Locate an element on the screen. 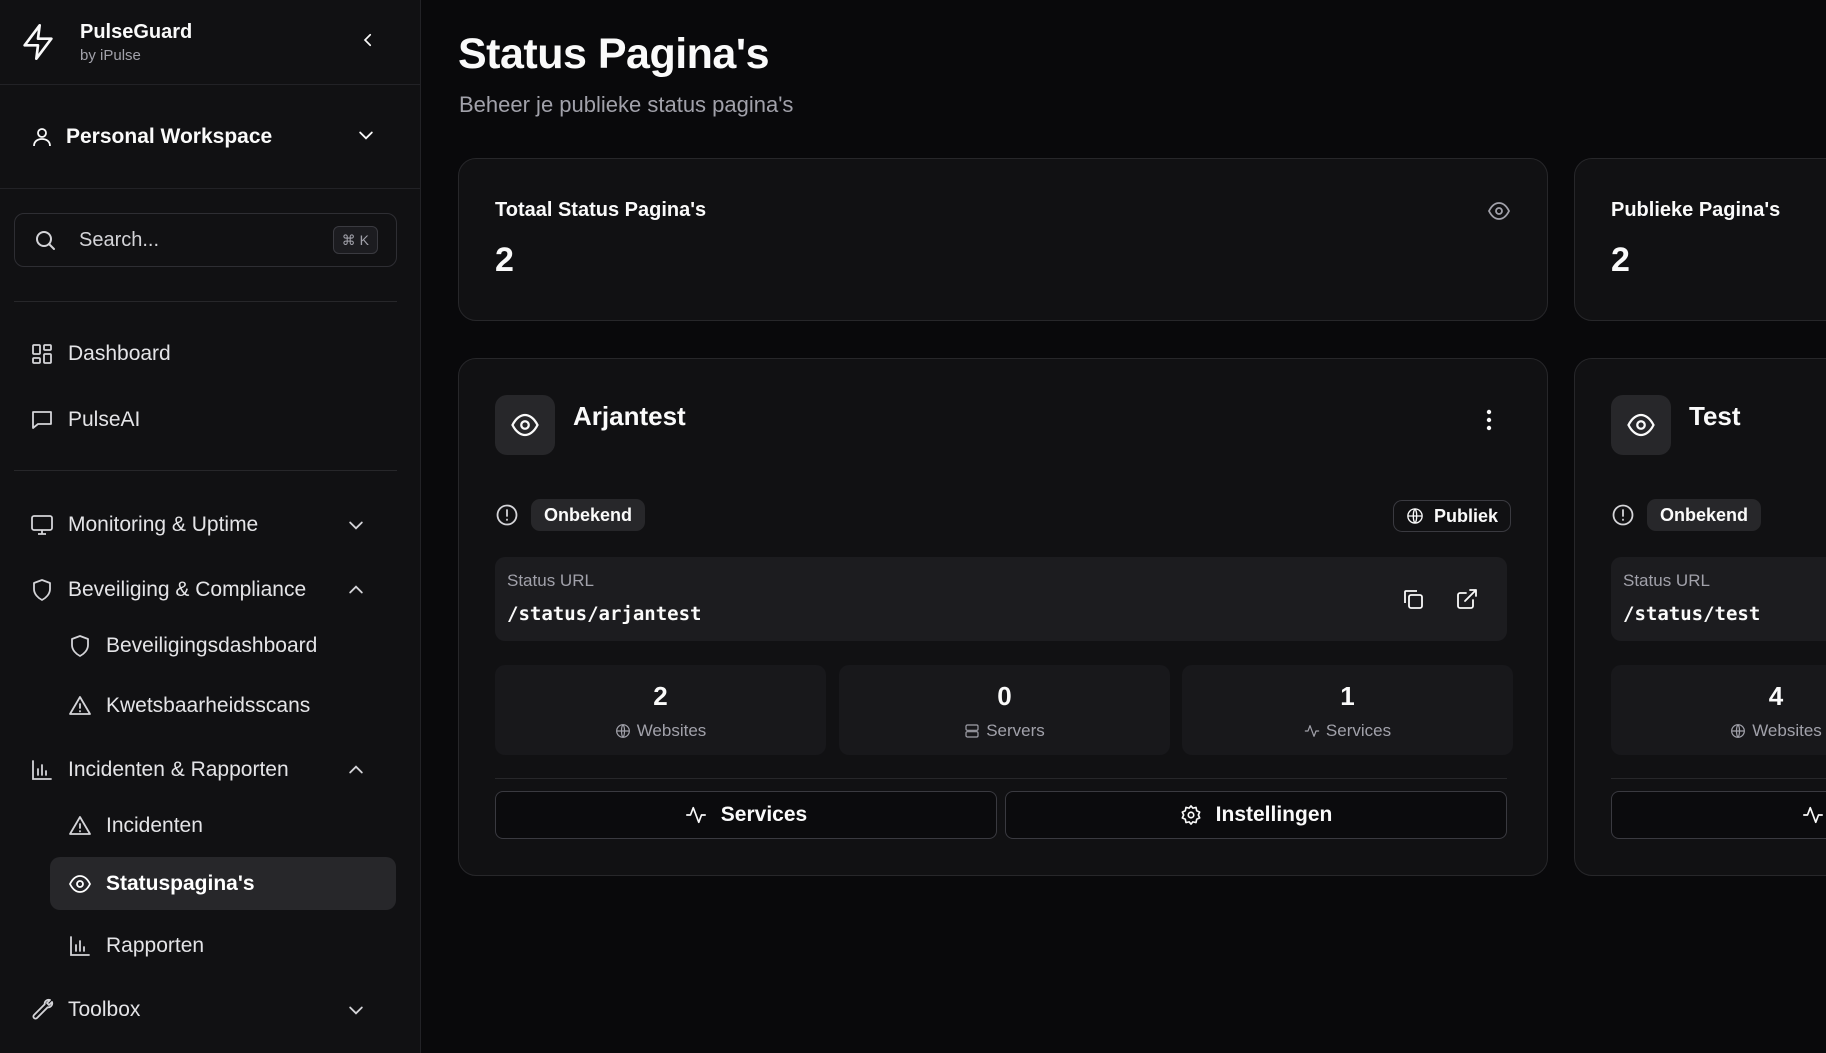  chevron-left-icon is located at coordinates (367, 40).